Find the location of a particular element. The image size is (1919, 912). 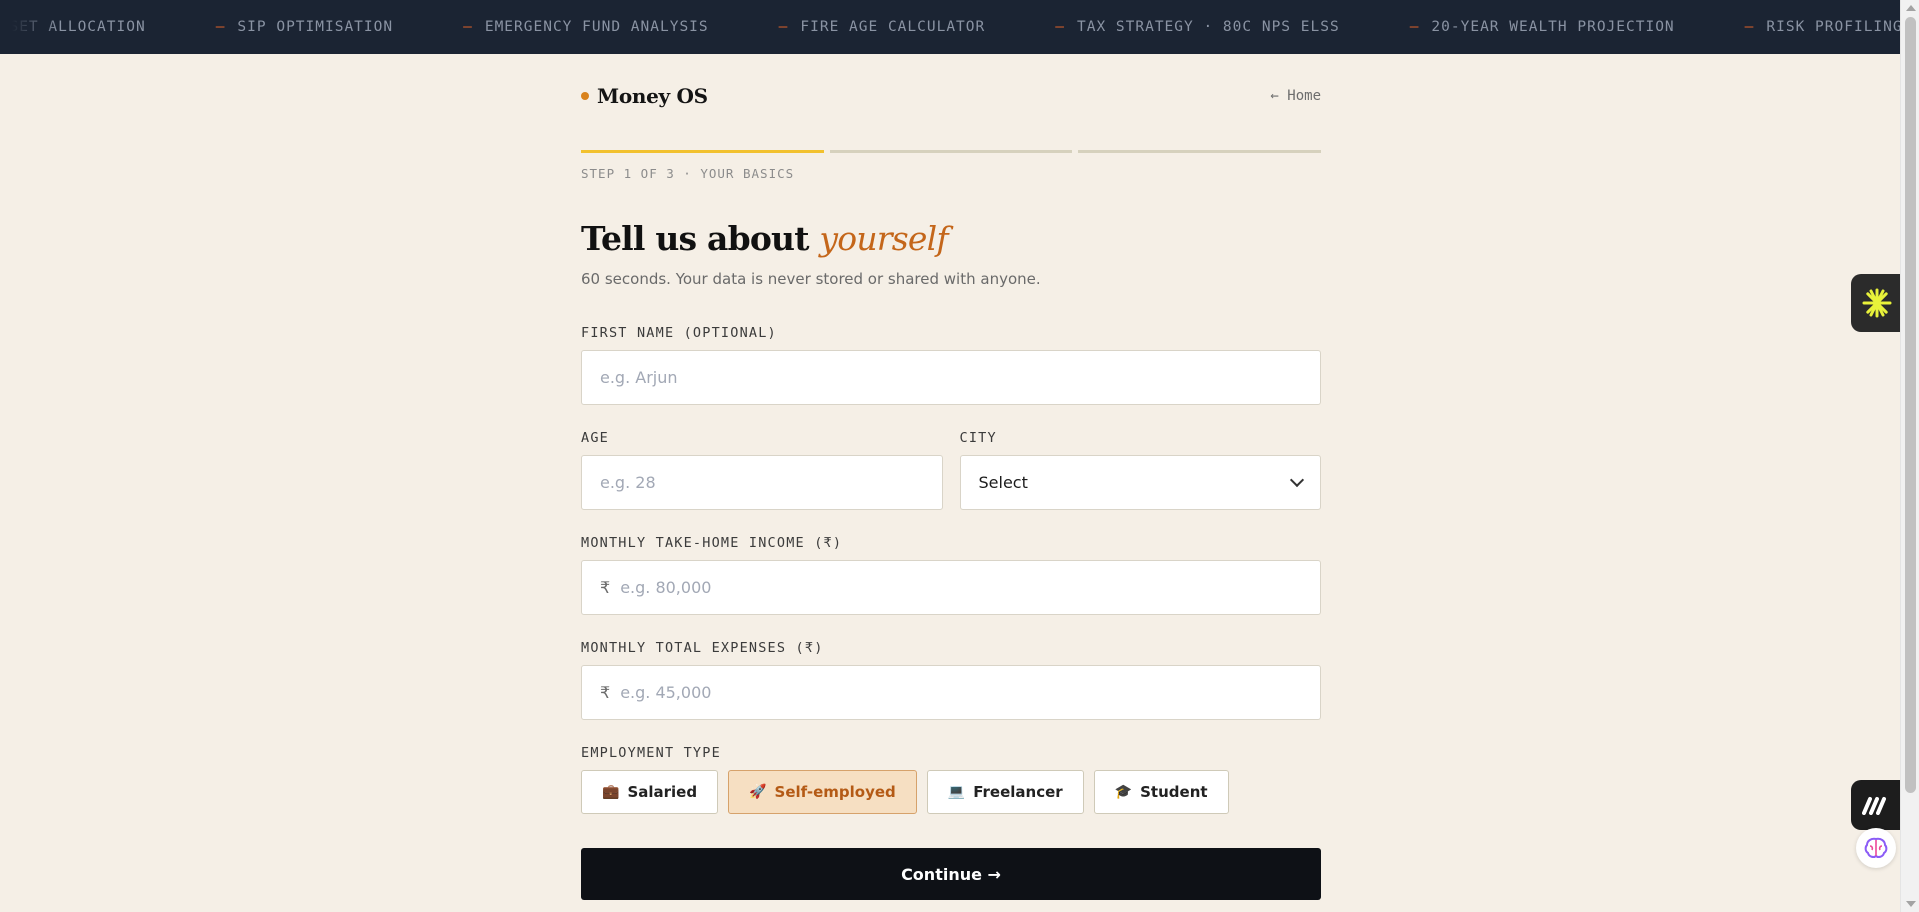

age-input is located at coordinates (762, 482).